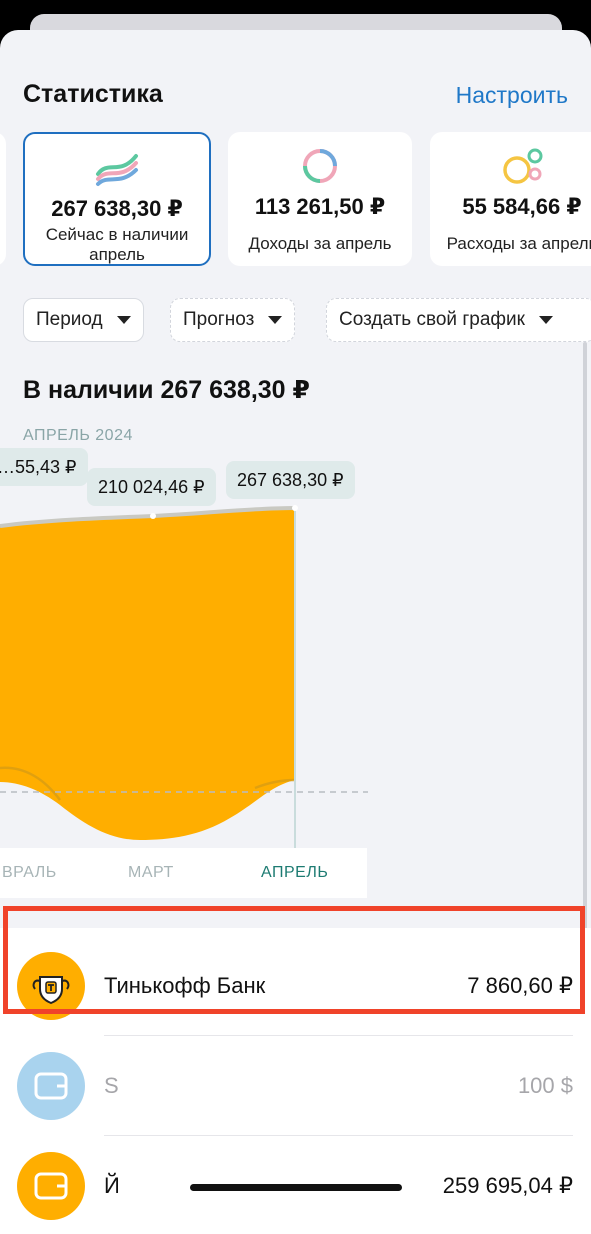 The image size is (591, 1234). I want to click on scrollbar, so click(585, 642).